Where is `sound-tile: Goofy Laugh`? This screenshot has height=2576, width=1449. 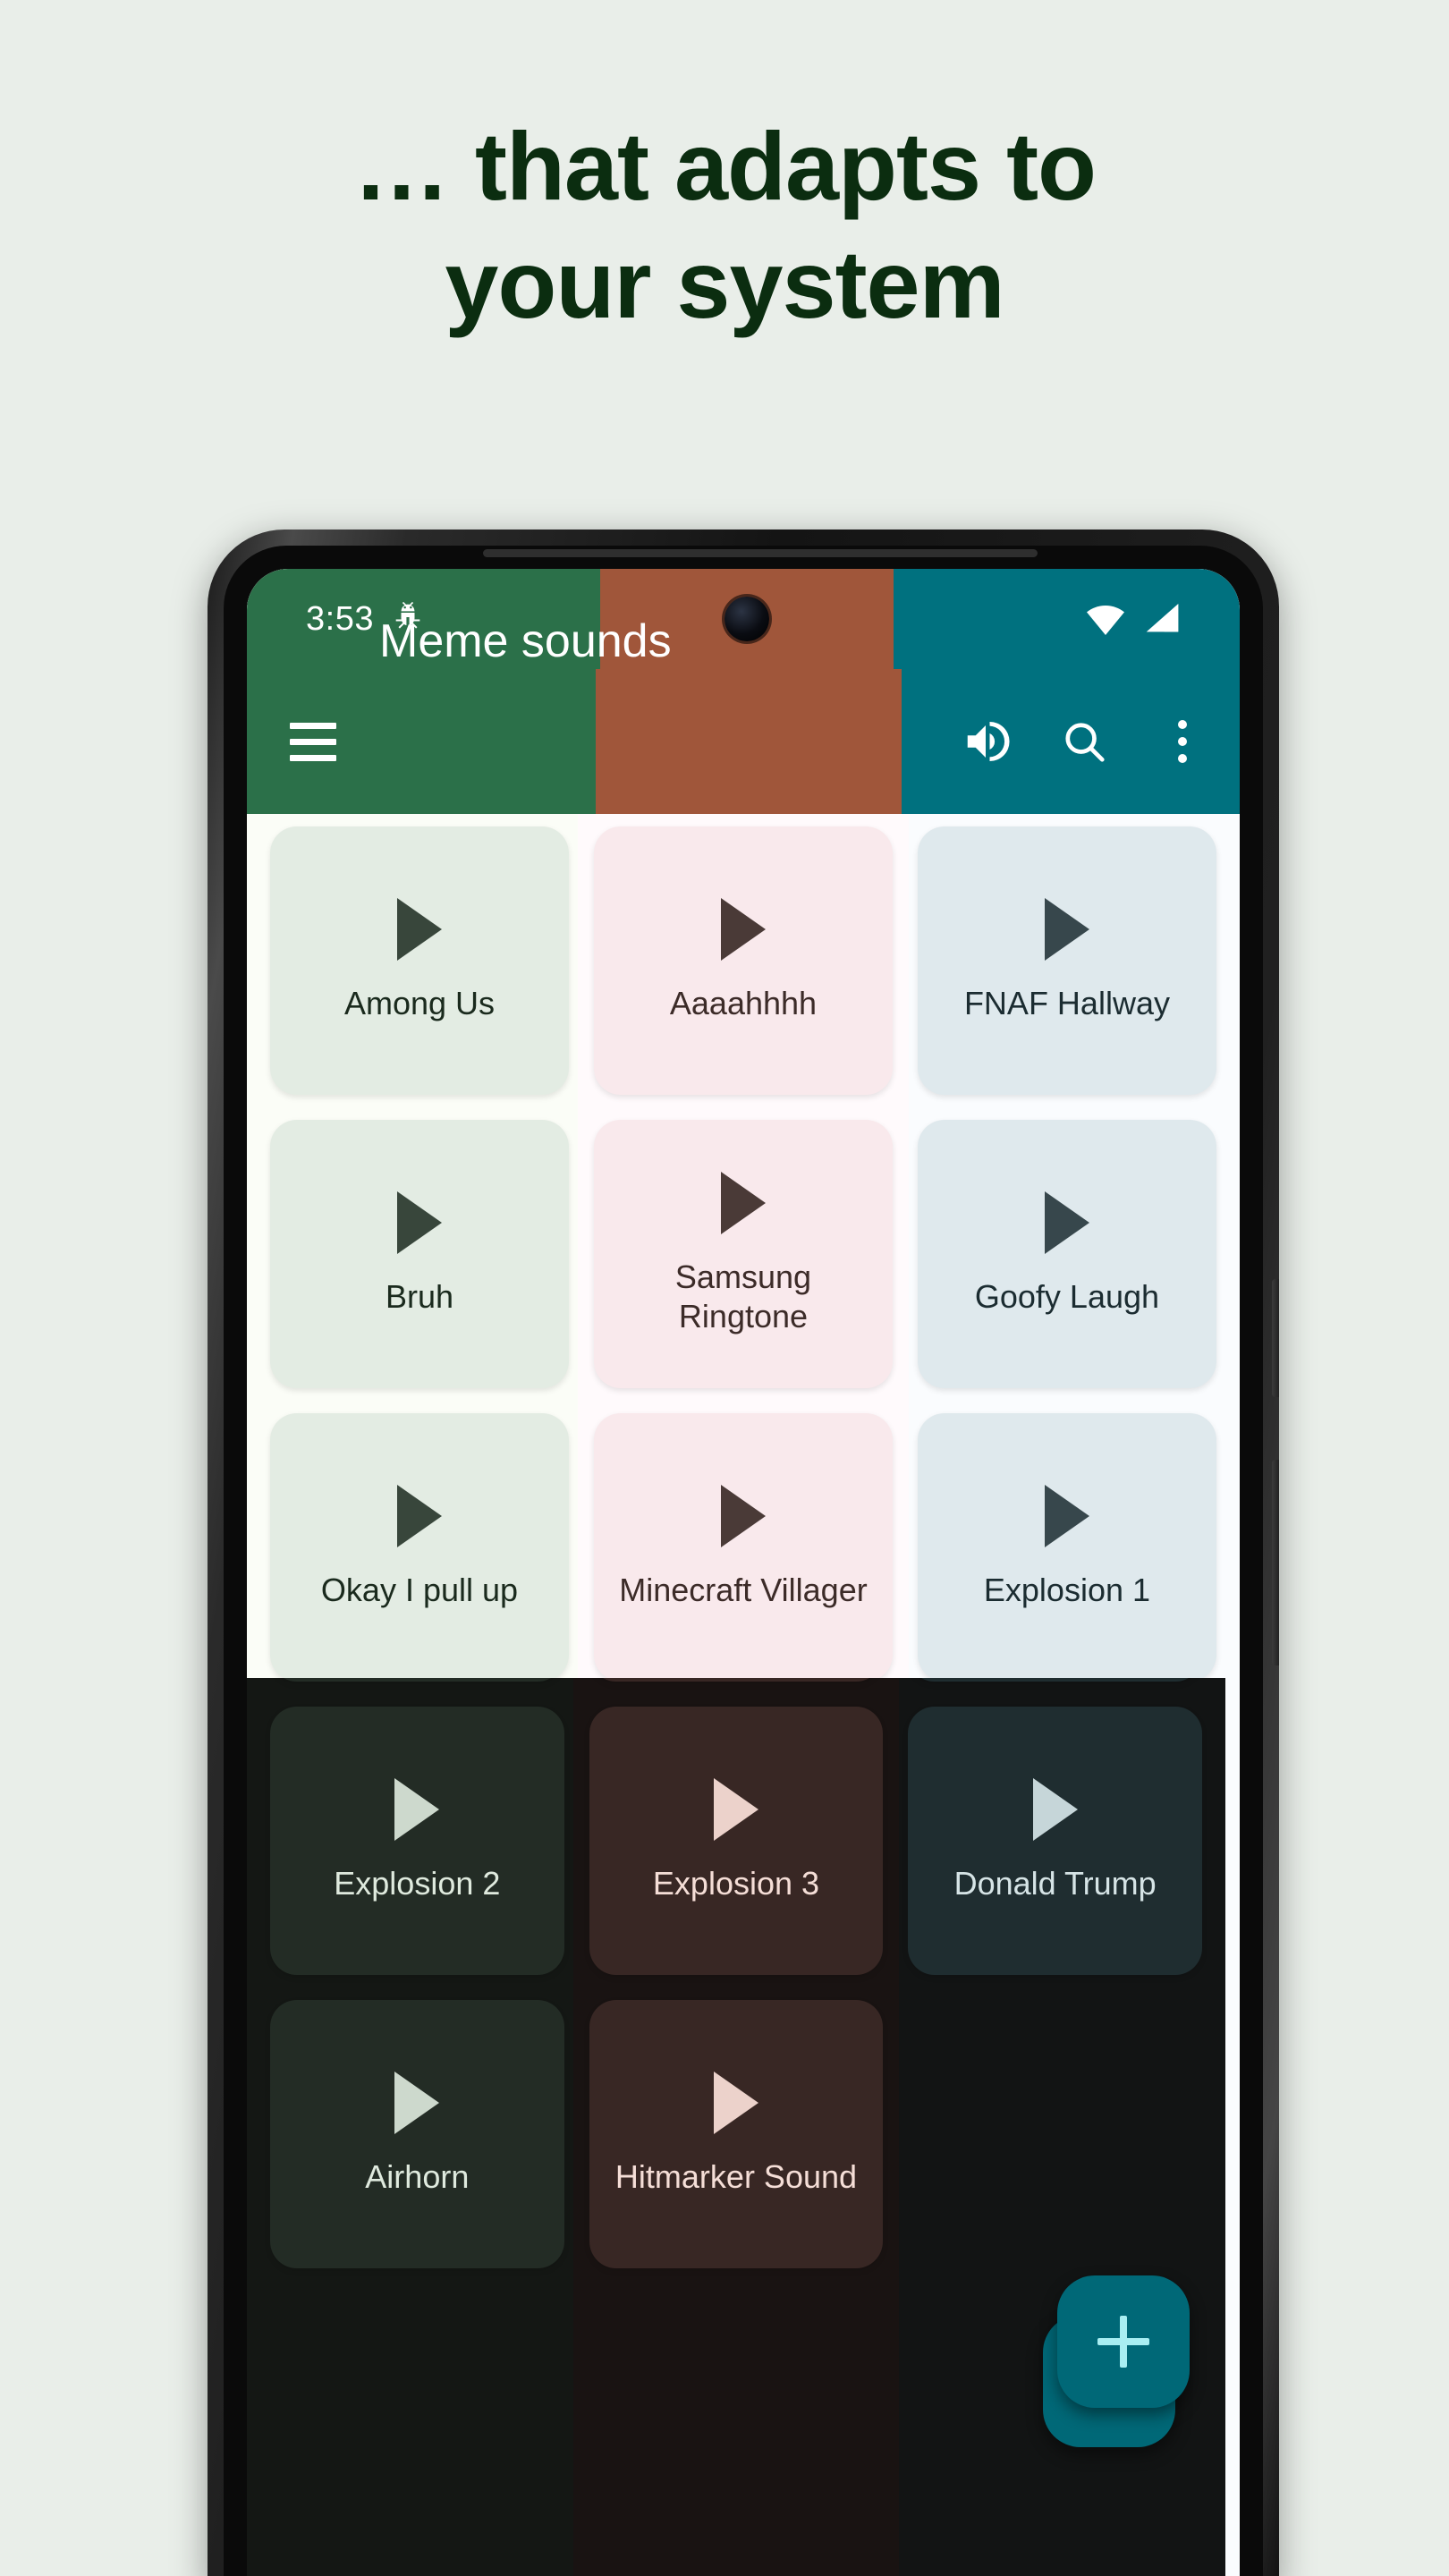 sound-tile: Goofy Laugh is located at coordinates (1066, 1254).